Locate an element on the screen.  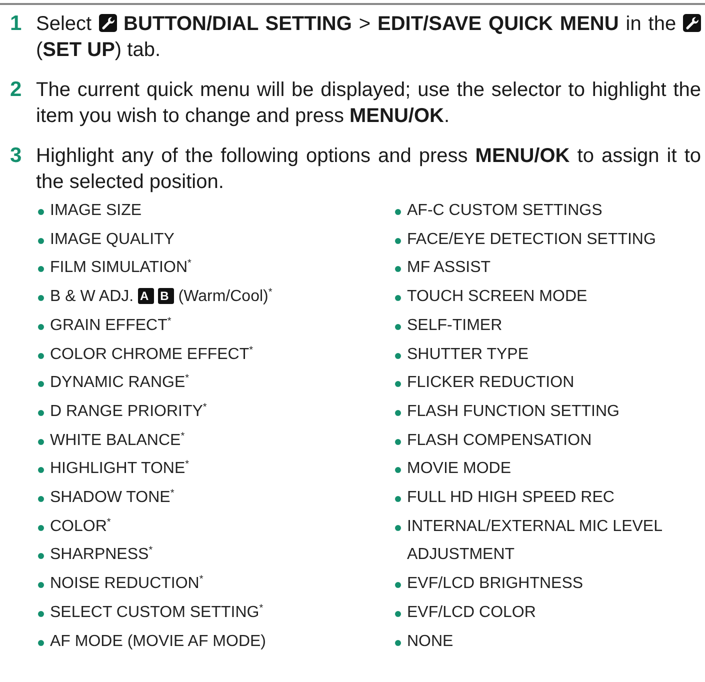
option-text: WHITE BALANCE$^{*}$ is located at coordinates (117, 440).